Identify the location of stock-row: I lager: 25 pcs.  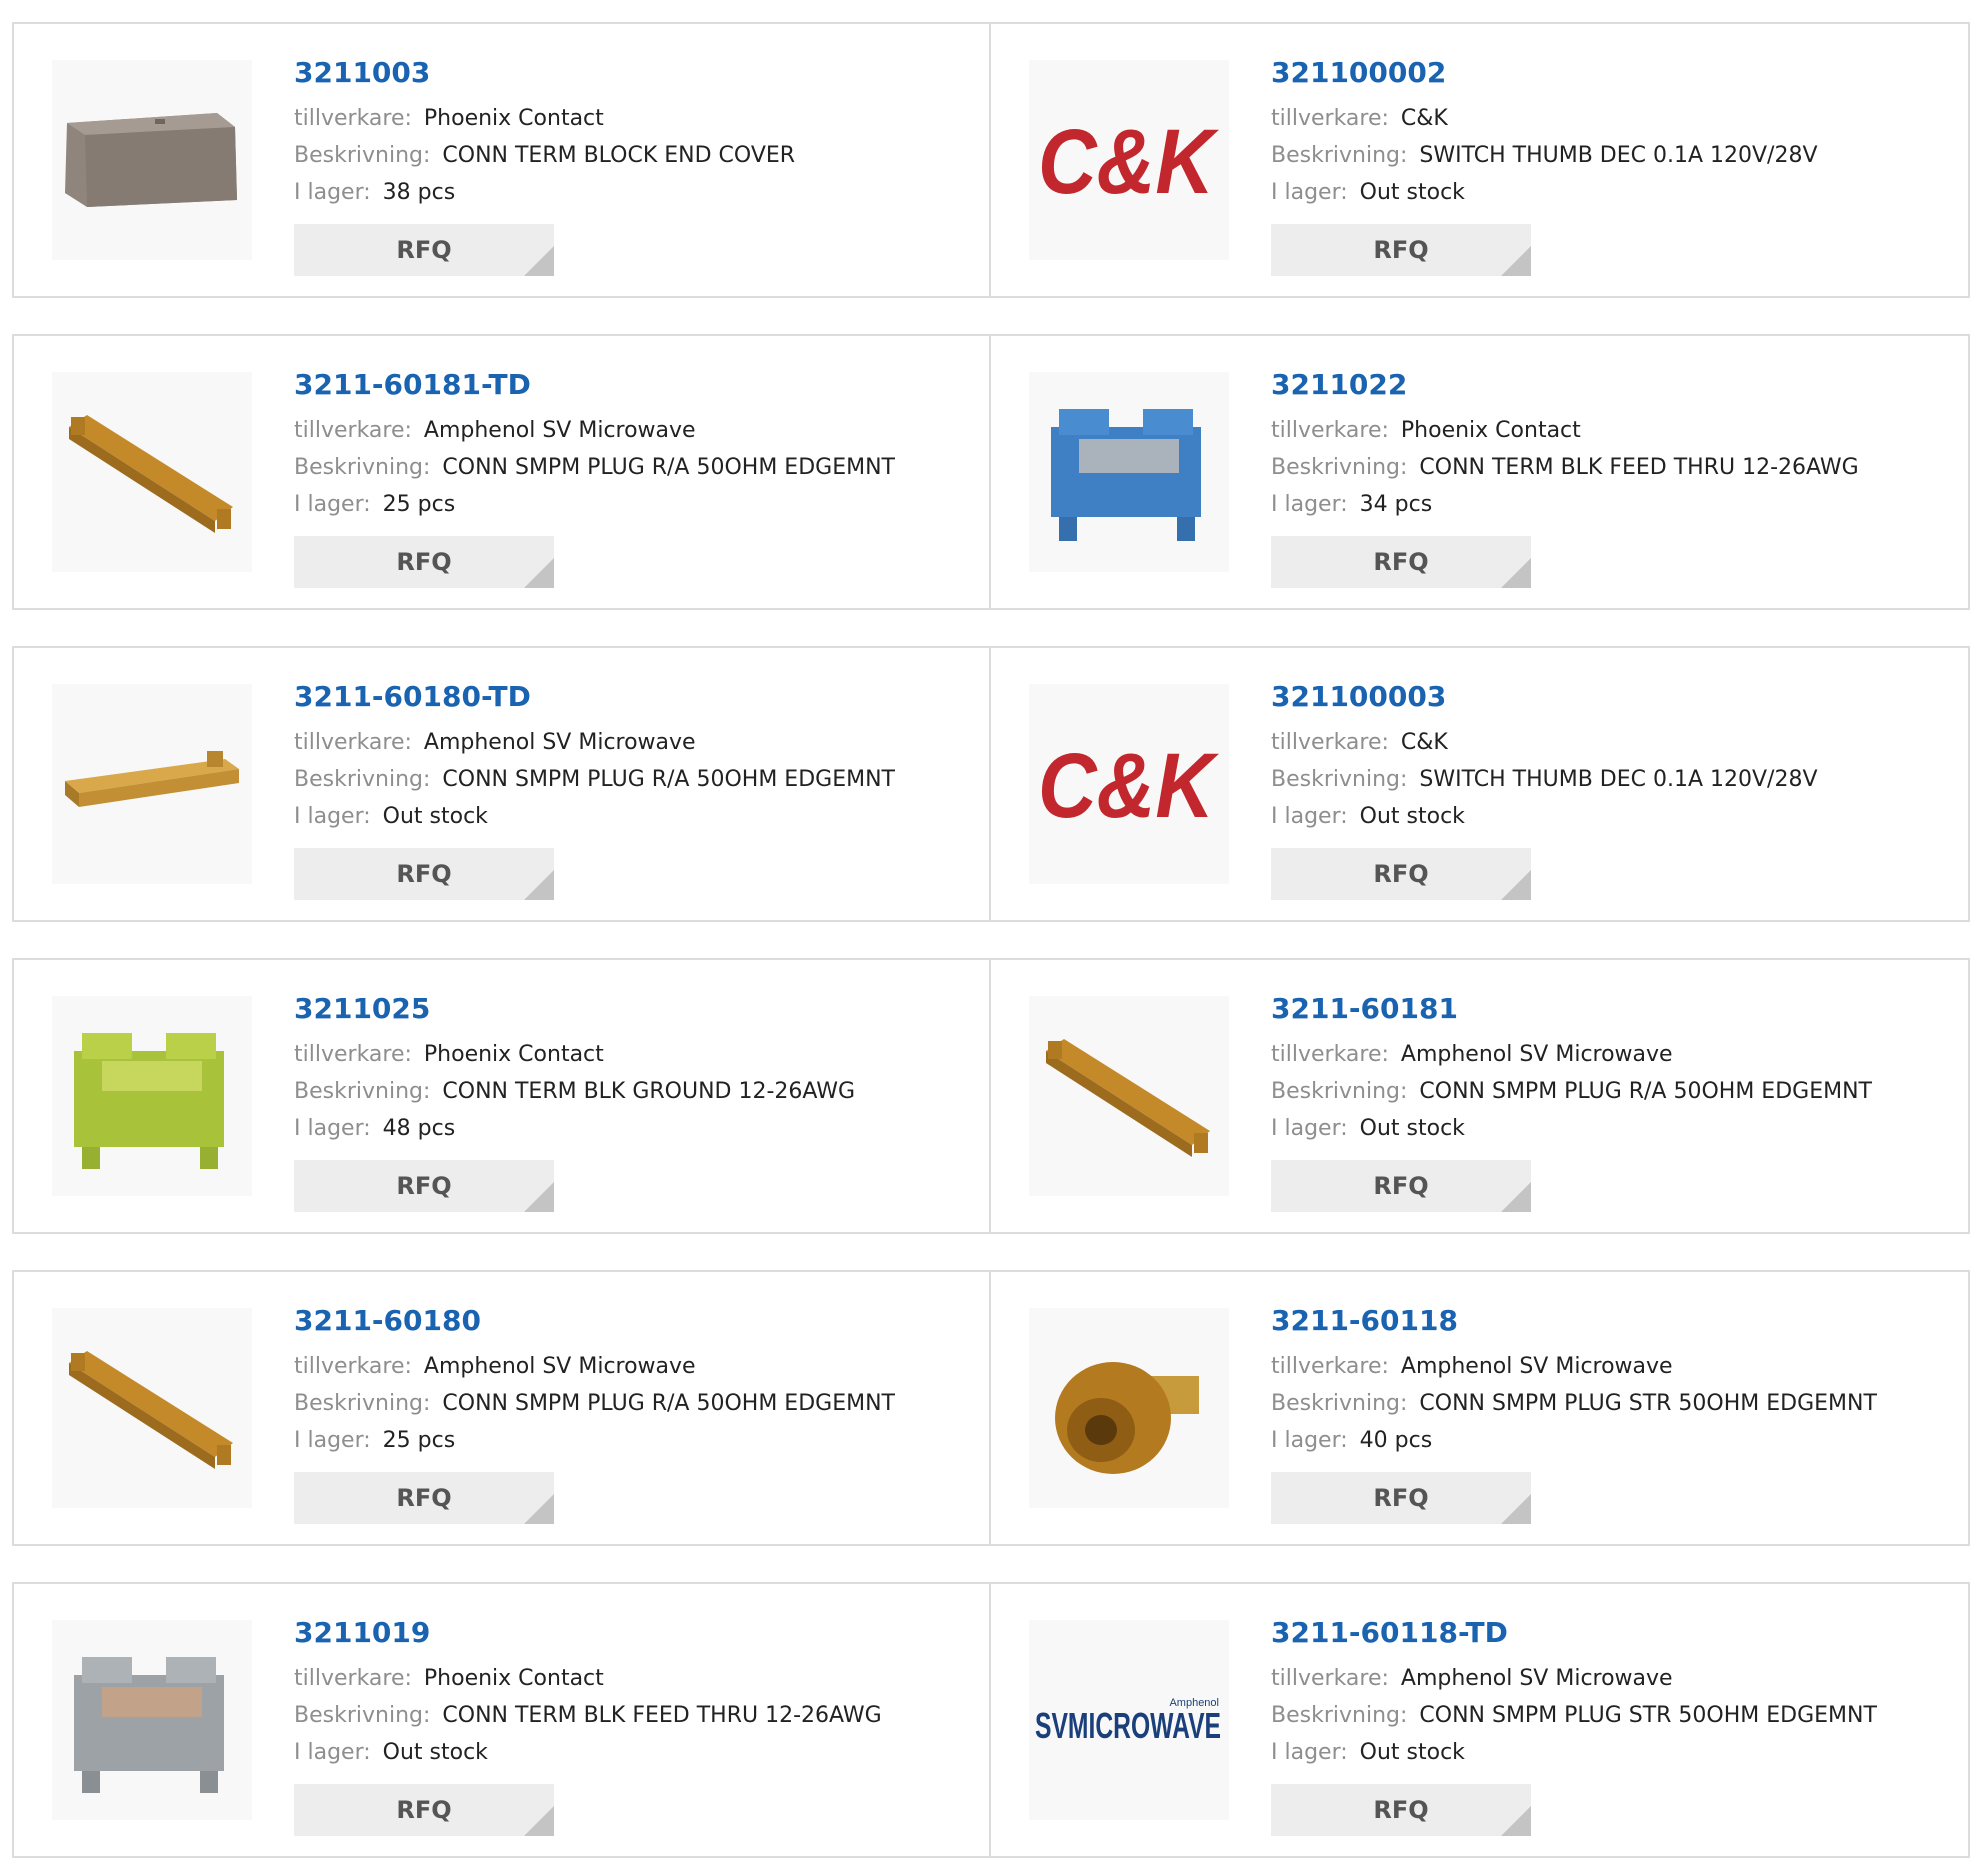
(636, 1440).